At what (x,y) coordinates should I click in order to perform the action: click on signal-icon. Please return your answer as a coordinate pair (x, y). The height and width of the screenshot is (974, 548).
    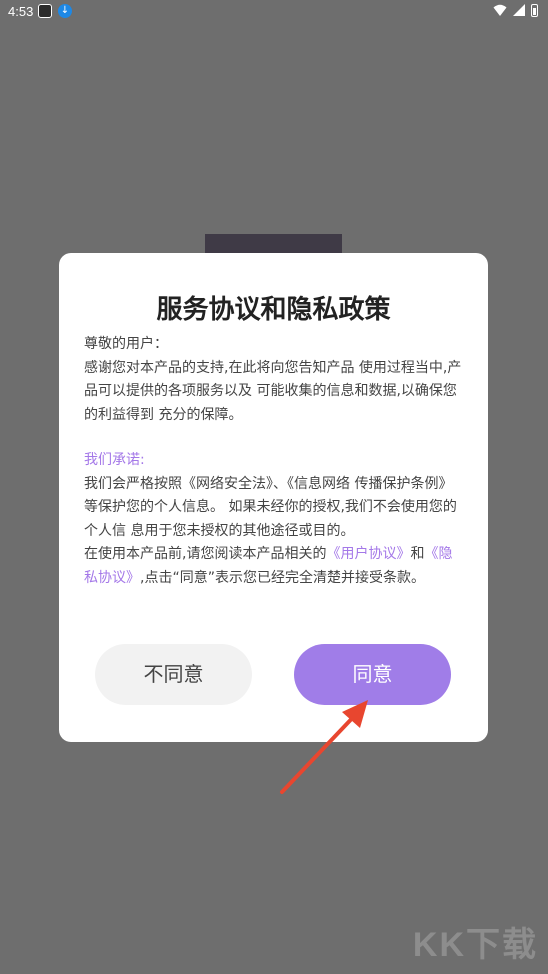
    Looking at the image, I should click on (519, 10).